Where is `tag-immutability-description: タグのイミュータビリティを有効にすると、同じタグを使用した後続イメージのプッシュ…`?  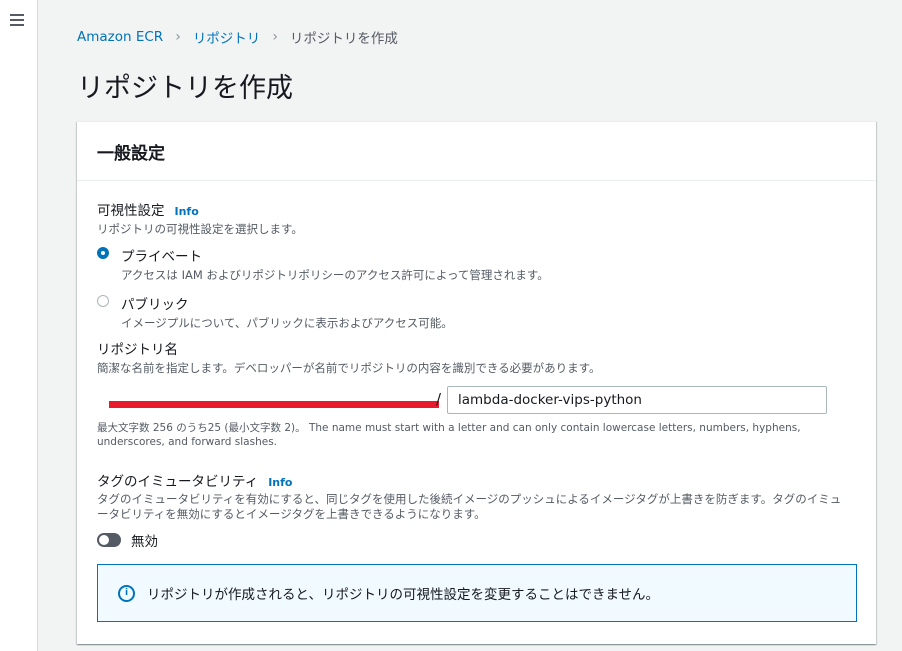
tag-immutability-description: タグのイミュータビリティを有効にすると、同じタグを使用した後続イメージのプッシュ… is located at coordinates (469, 506).